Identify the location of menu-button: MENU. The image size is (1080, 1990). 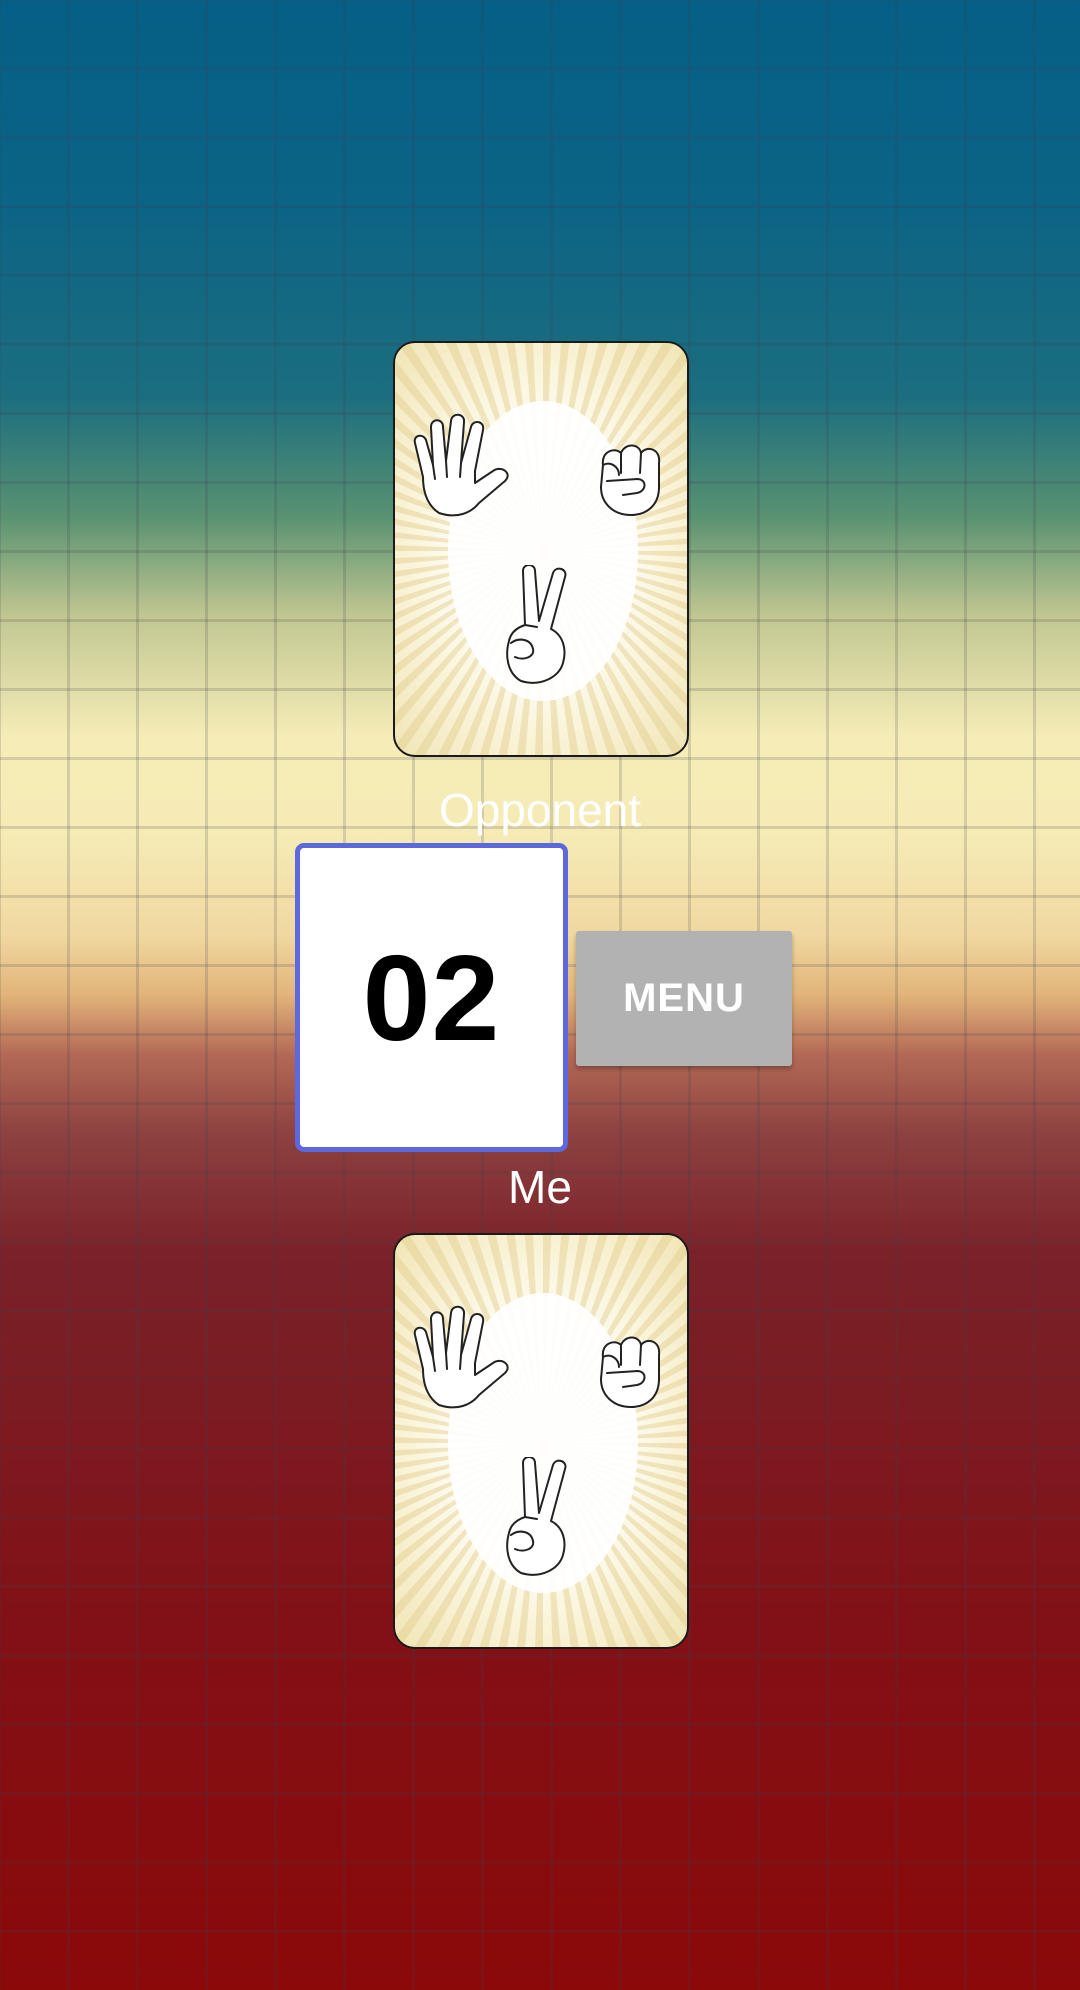
(684, 998).